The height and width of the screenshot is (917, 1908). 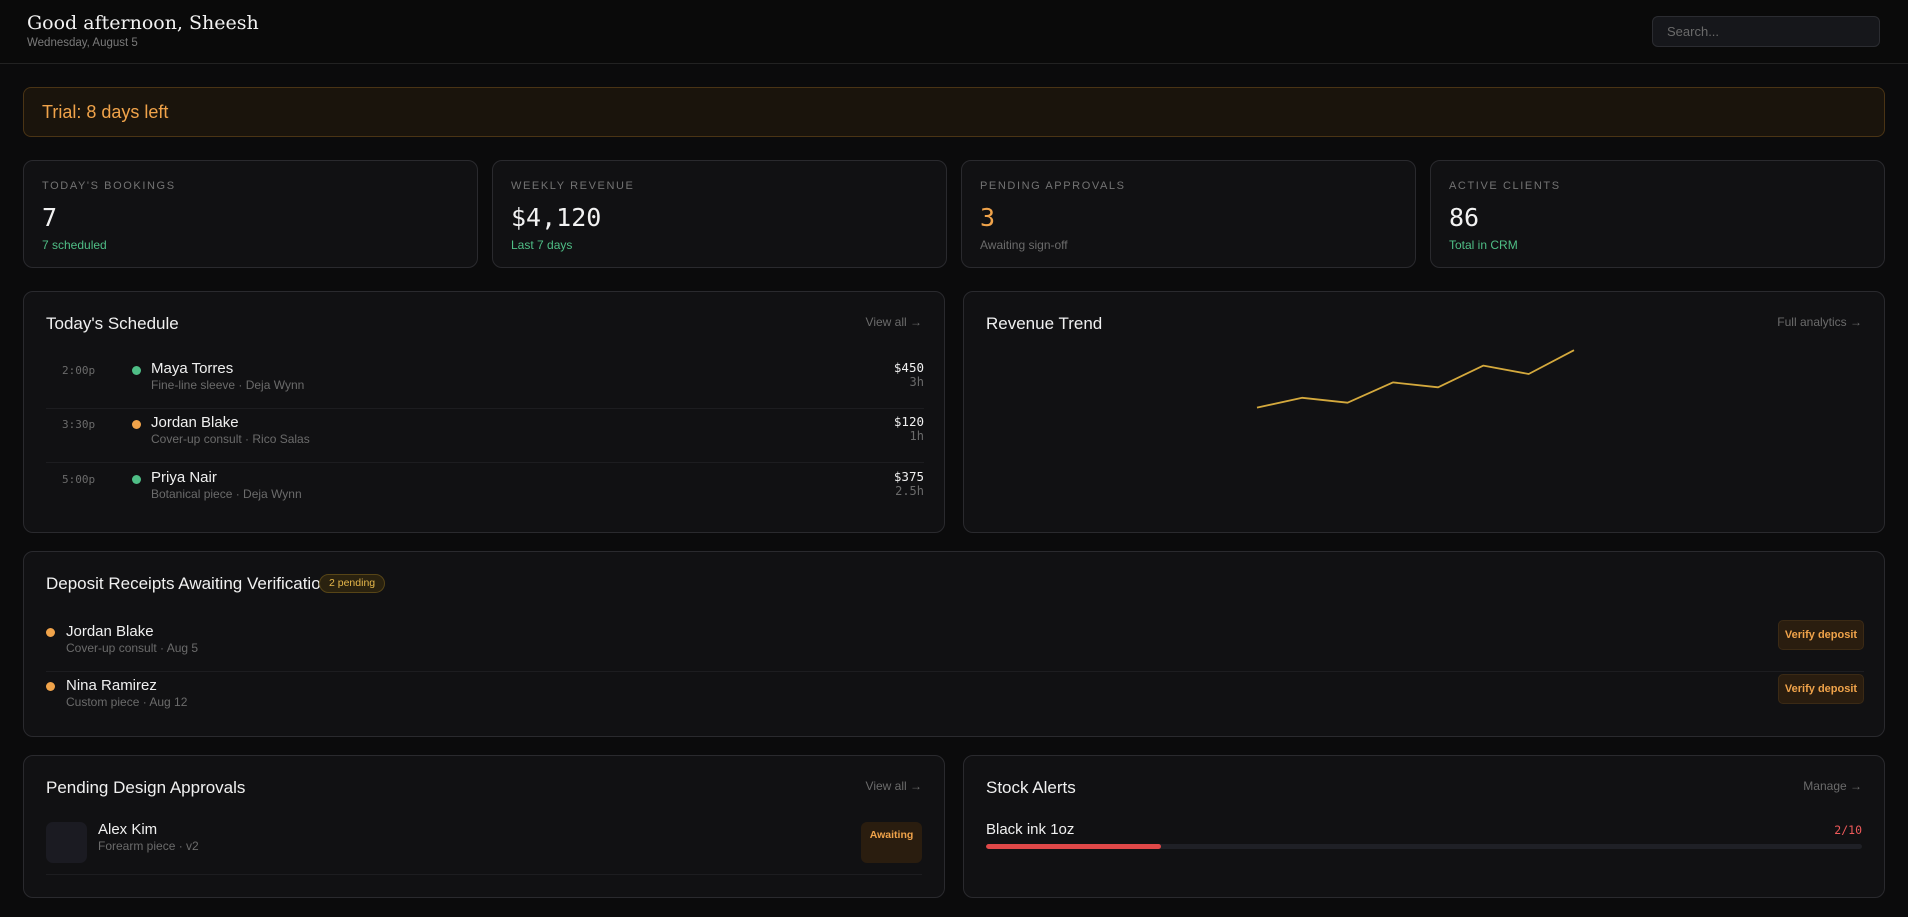 I want to click on stat-sub: Awaiting sign-off, so click(x=1024, y=245).